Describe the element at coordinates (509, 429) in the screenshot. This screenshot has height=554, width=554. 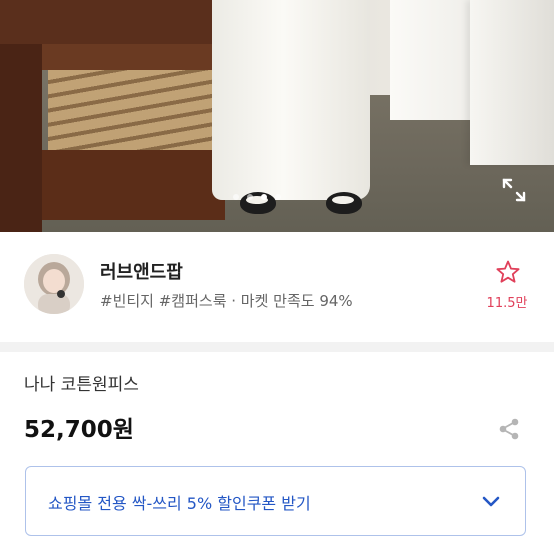
I see `share-icon` at that location.